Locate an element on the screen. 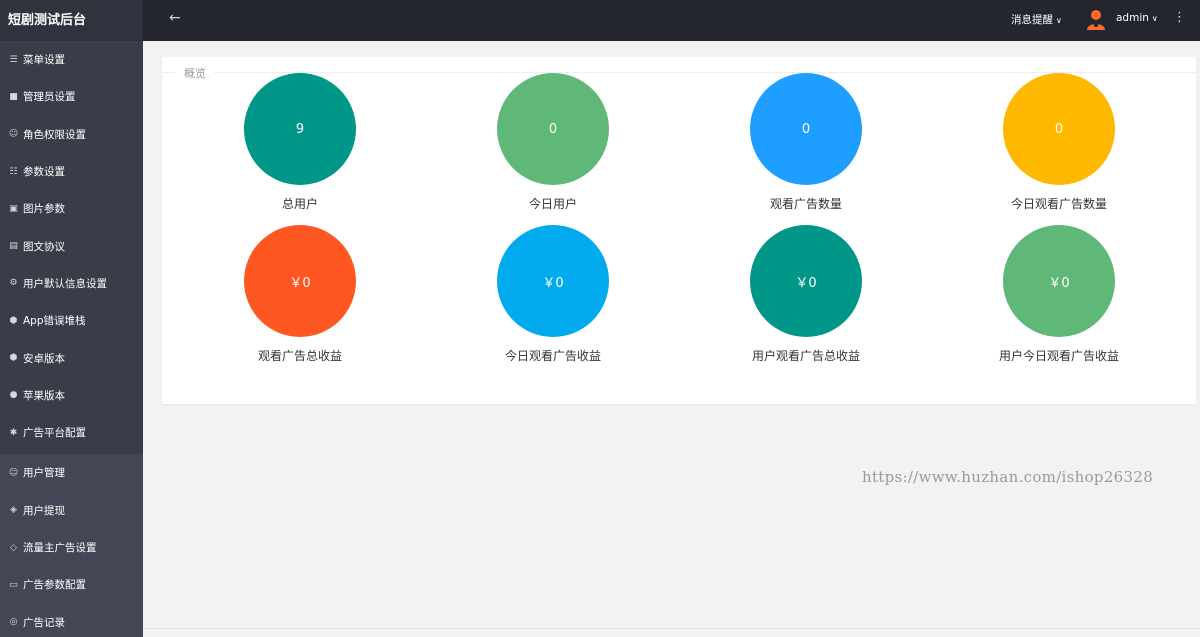  avatar is located at coordinates (1096, 20).